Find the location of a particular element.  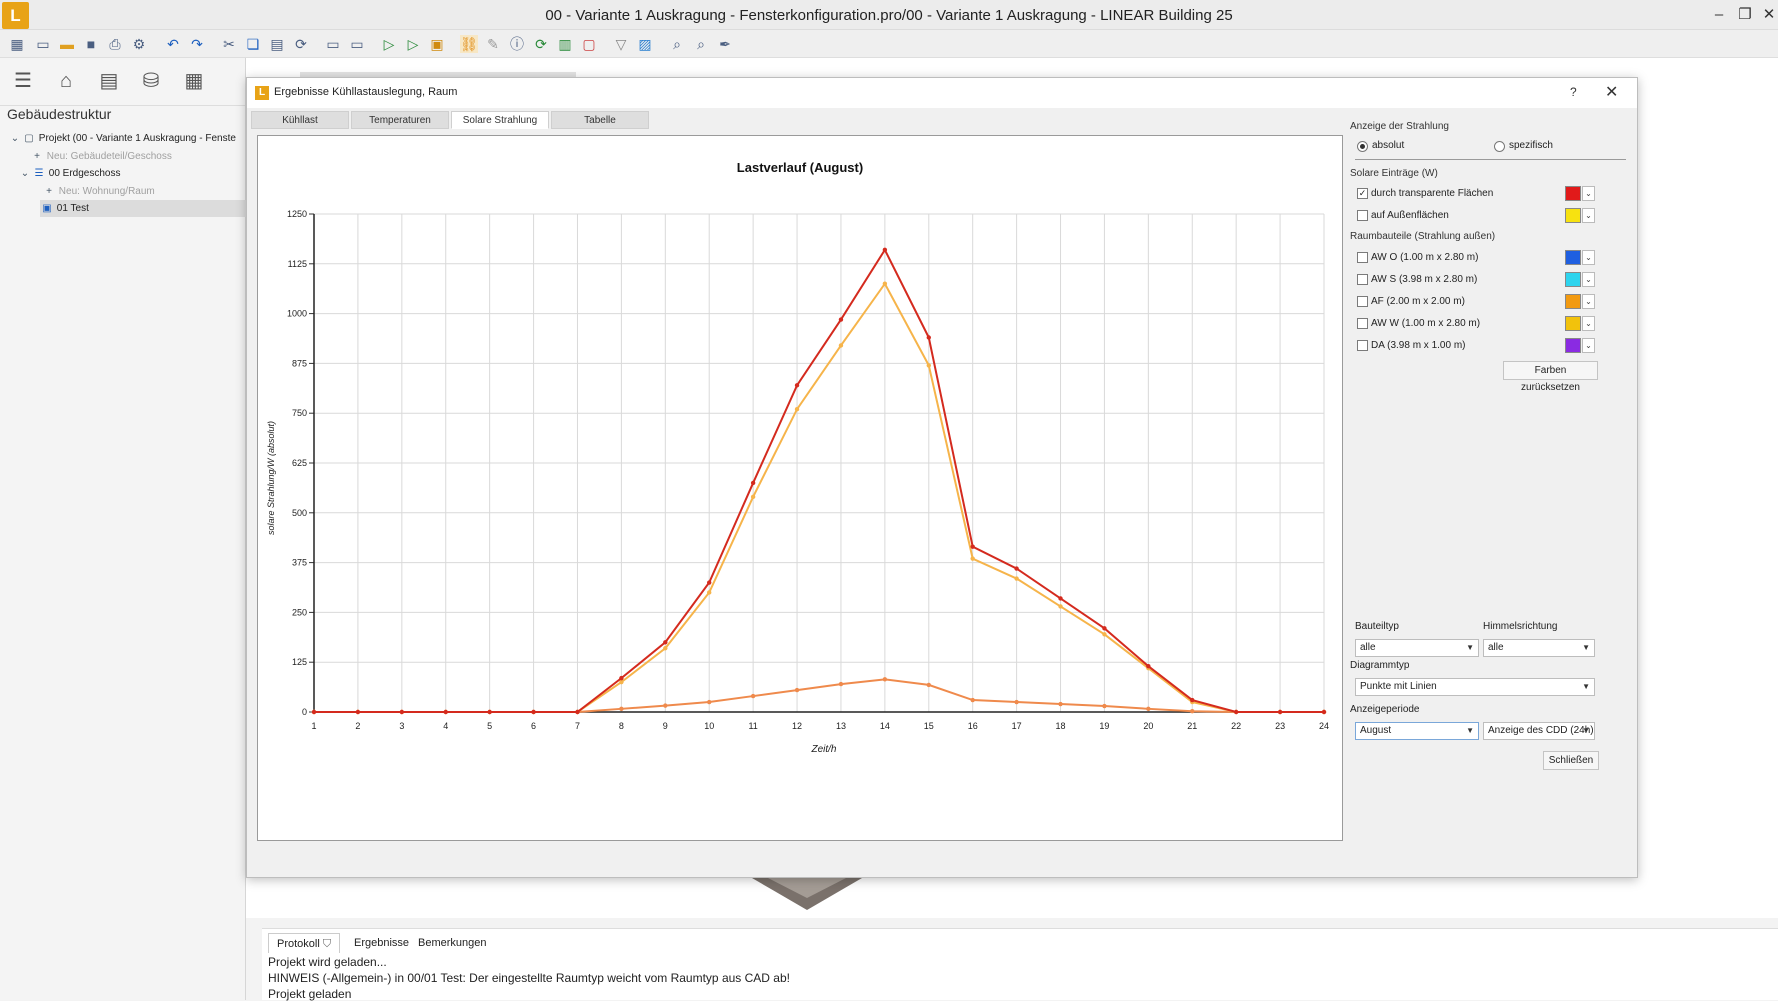

radio-absolut is located at coordinates (1362, 146).